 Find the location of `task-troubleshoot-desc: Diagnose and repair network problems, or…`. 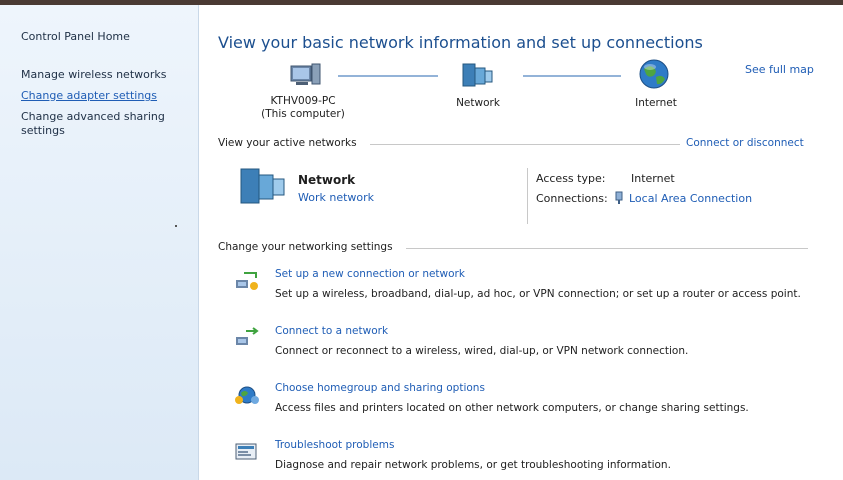

task-troubleshoot-desc: Diagnose and repair network problems, or… is located at coordinates (473, 465).